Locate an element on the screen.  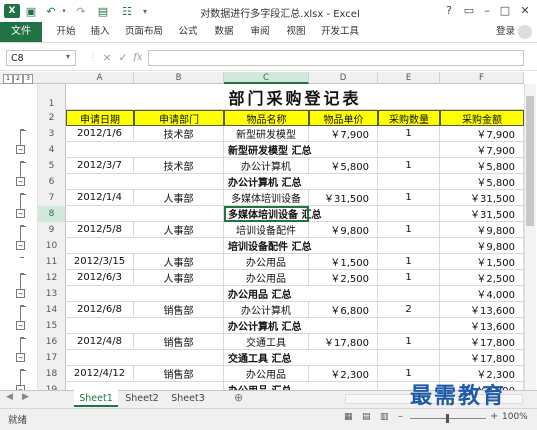
subtotal-value: ￥17,800 is located at coordinates (482, 358).